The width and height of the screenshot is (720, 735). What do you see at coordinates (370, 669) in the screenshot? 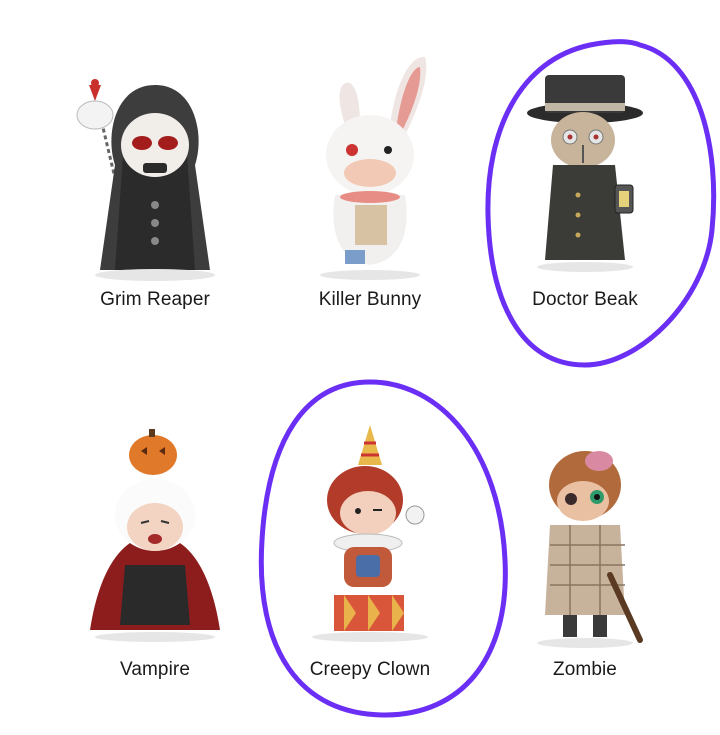
I see `figure-label-creepy-clown: Creepy Clown` at bounding box center [370, 669].